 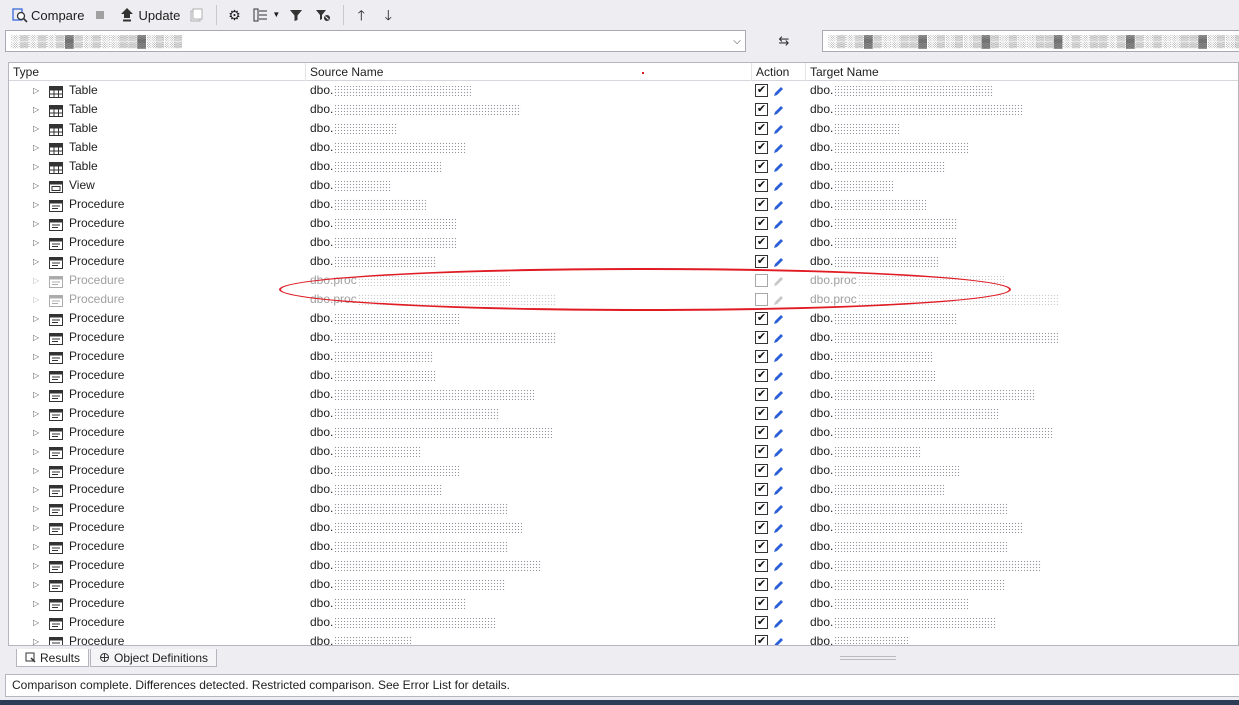 I want to click on stop-button, so click(x=101, y=15).